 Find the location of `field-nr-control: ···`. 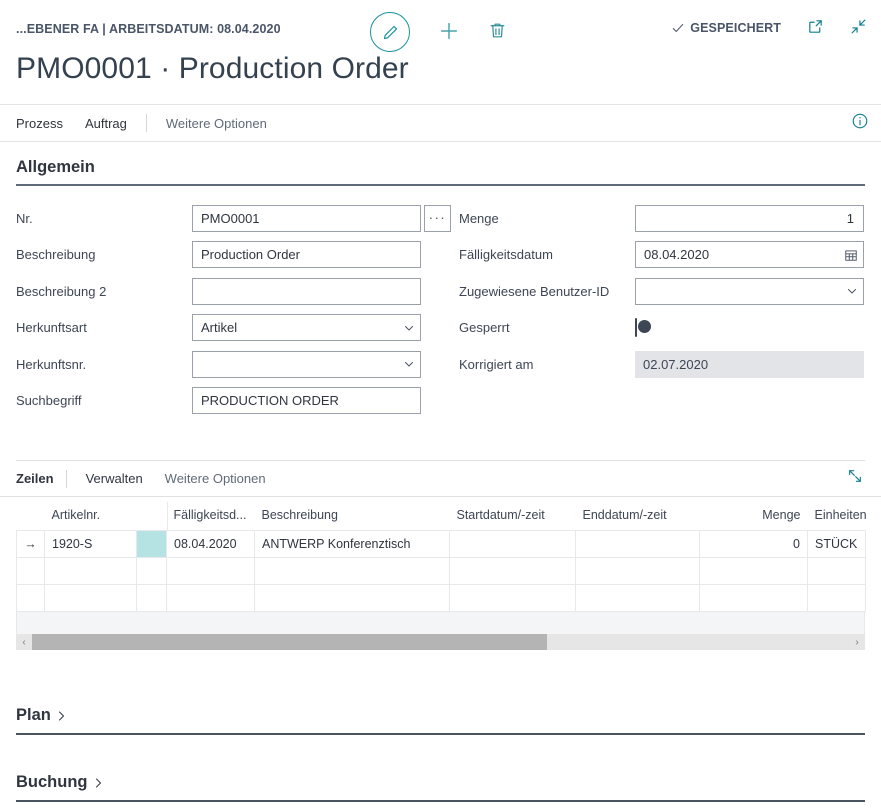

field-nr-control: ··· is located at coordinates (321, 218).